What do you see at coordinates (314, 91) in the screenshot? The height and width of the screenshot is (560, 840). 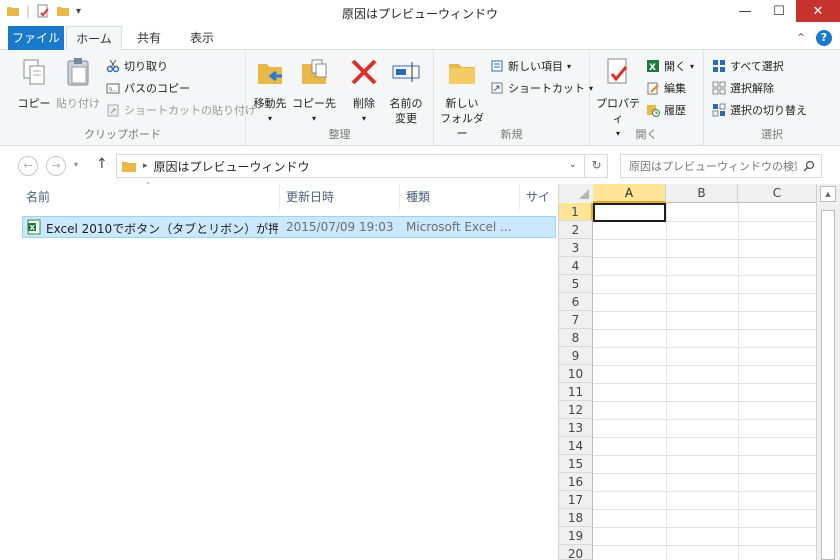 I see `copy-to-button: コピー先 ▾` at bounding box center [314, 91].